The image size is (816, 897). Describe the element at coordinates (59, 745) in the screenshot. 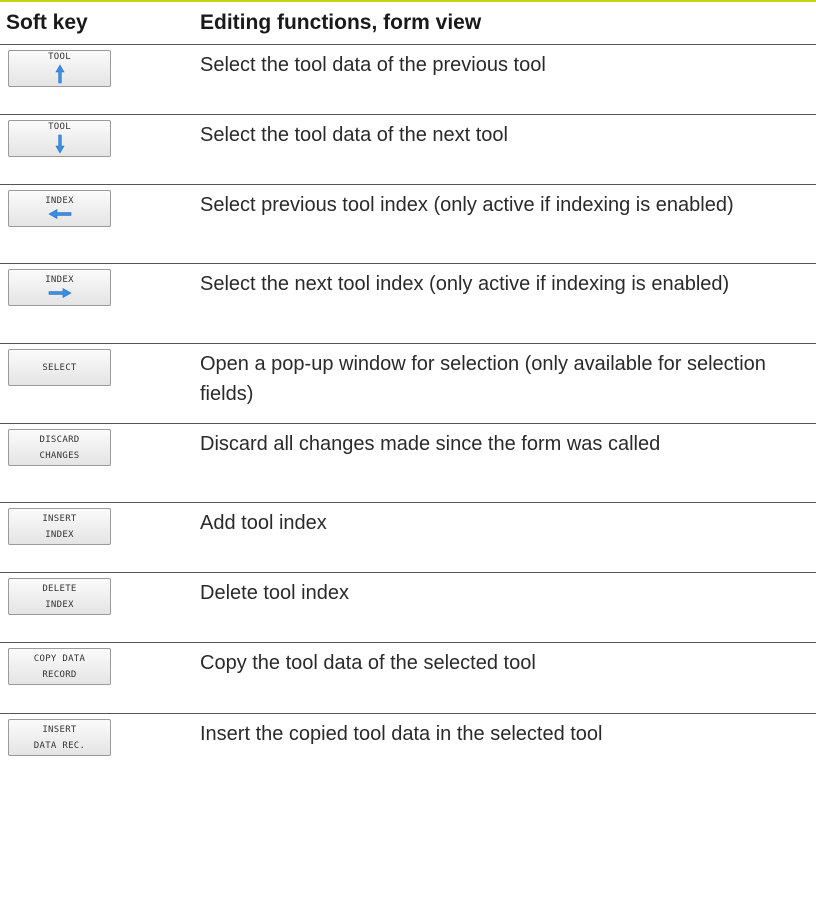

I see `softkey-label: DATA REC.` at that location.